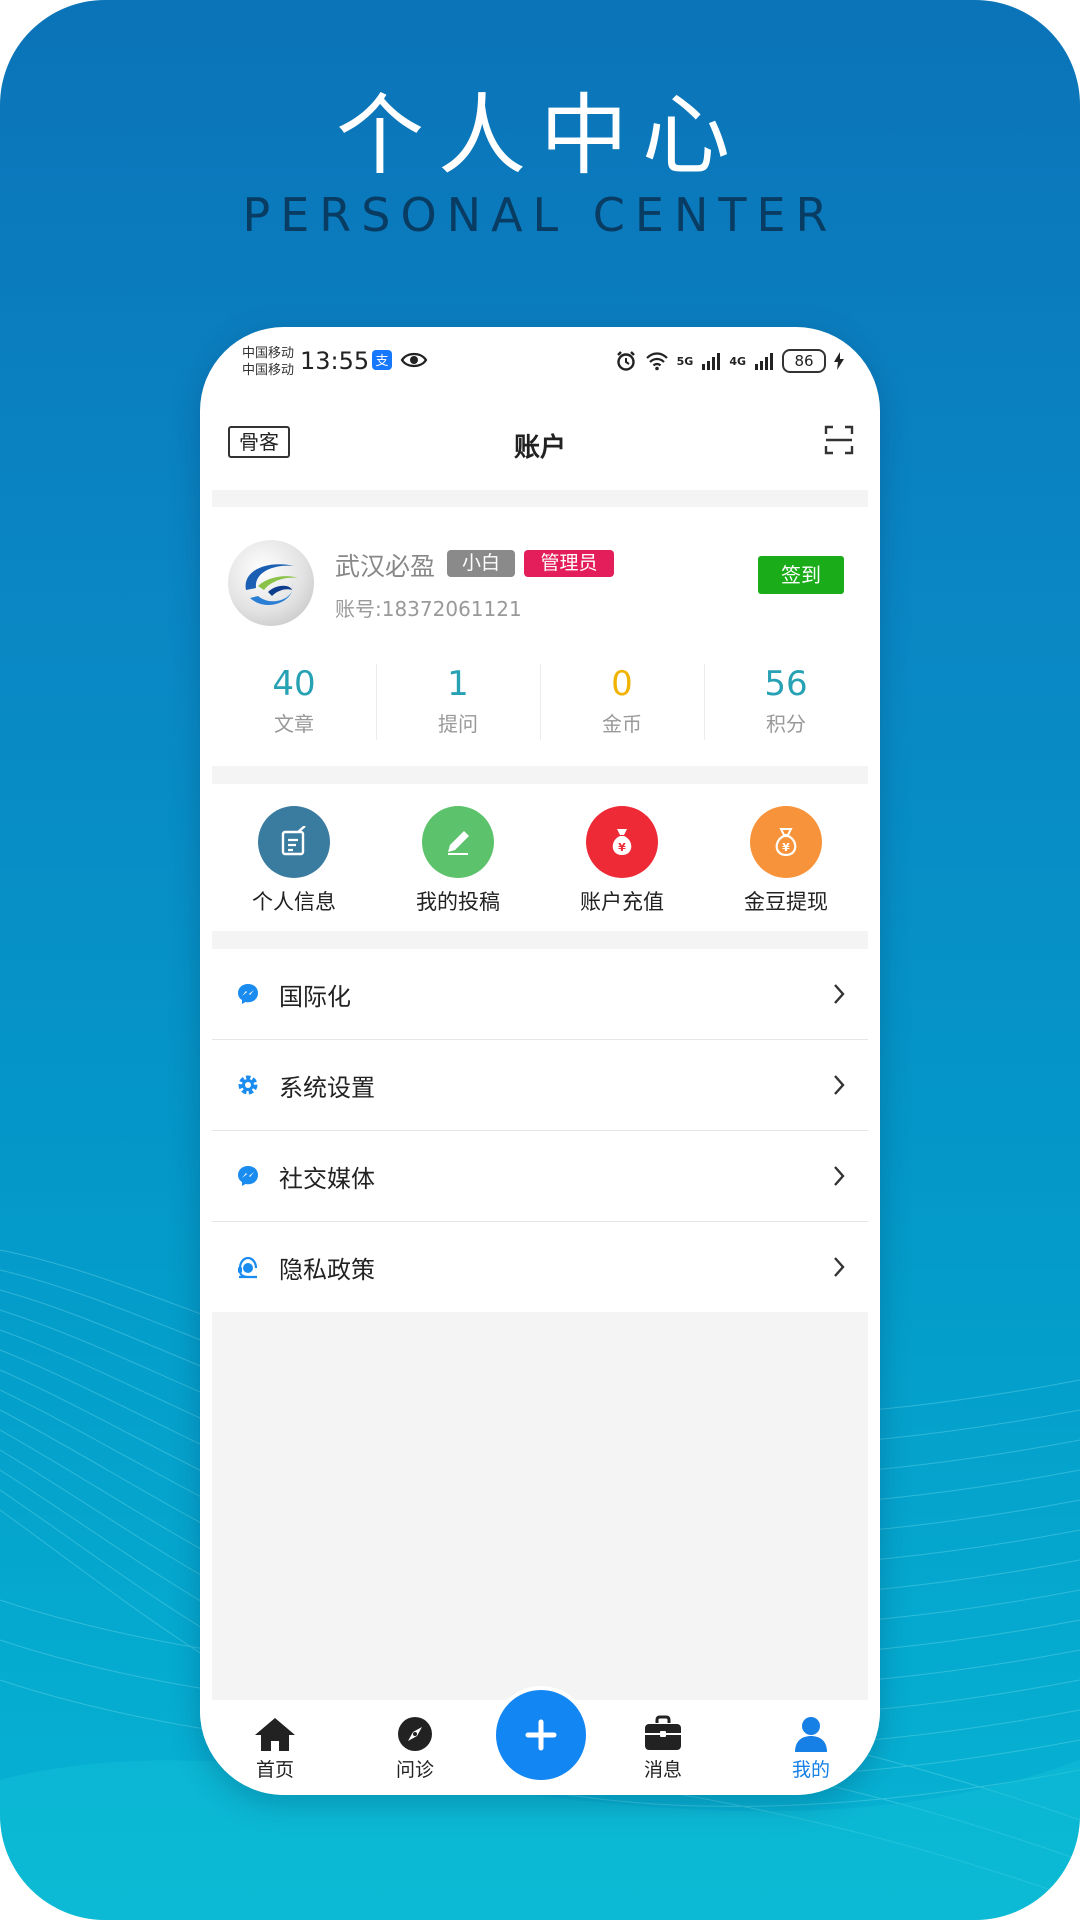 This screenshot has height=1920, width=1080. What do you see at coordinates (458, 842) in the screenshot?
I see `pencil-icon` at bounding box center [458, 842].